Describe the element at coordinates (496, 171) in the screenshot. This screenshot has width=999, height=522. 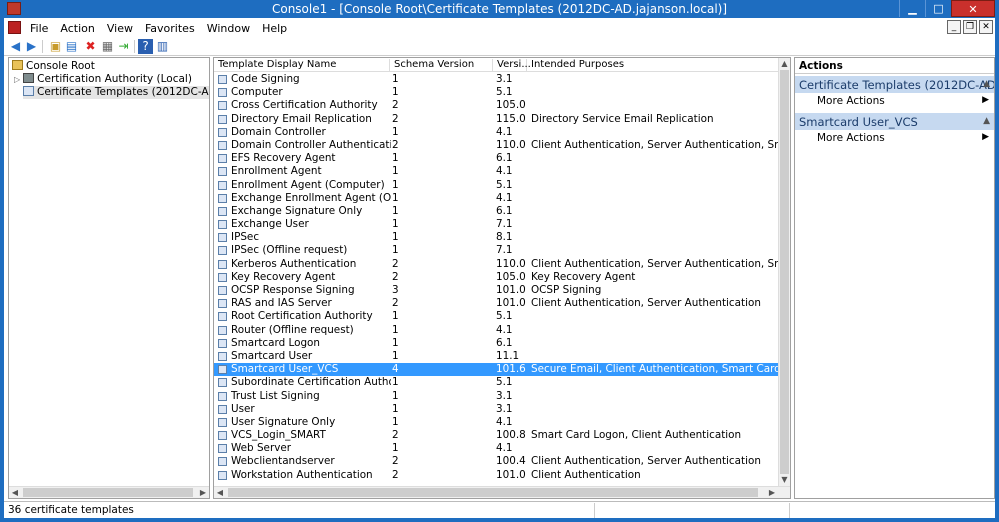
I see `table-row: Enrollment Agent 1 4.1` at that location.